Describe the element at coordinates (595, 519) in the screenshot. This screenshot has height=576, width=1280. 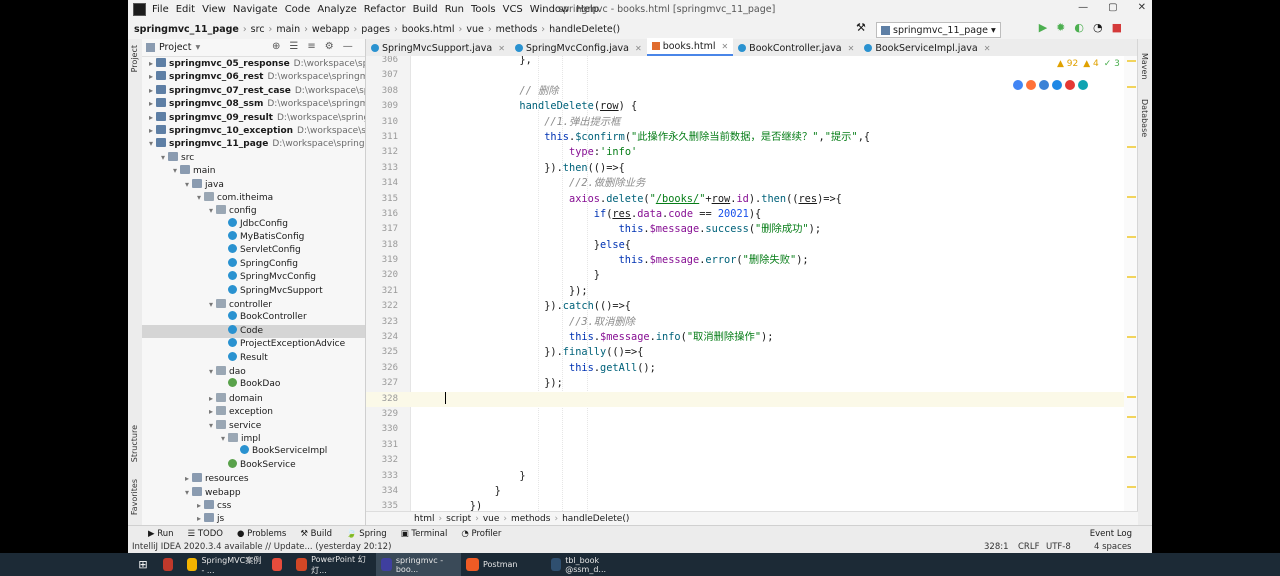
I see `editor-breadcrumb-item: handleDelete()` at that location.